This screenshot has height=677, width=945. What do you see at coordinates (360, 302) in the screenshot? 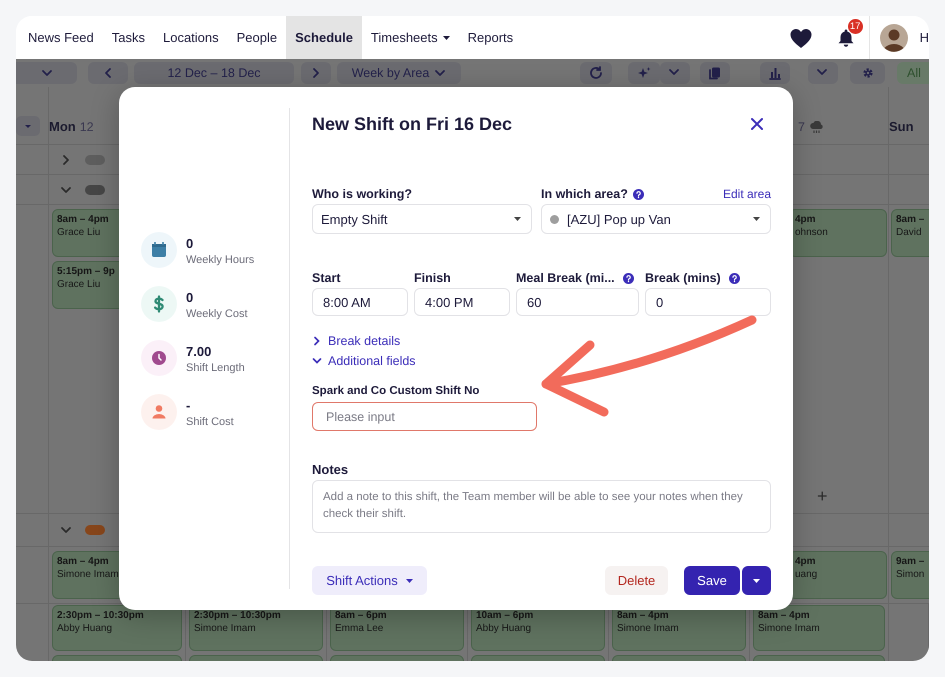
I see `start-time-field: 8:00 AM` at bounding box center [360, 302].